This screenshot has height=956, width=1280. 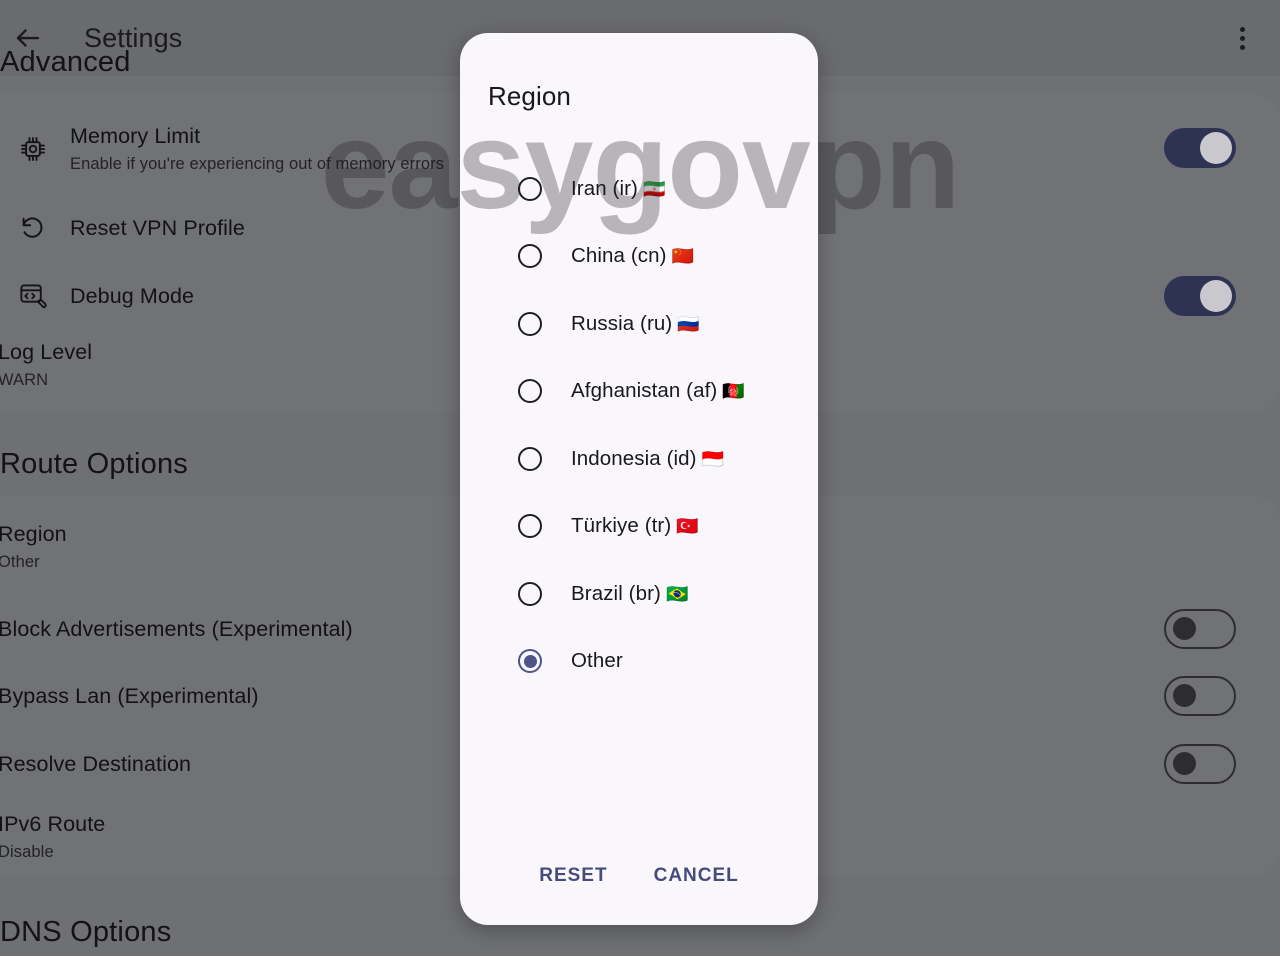 I want to click on bypass-lan-toggle, so click(x=1200, y=696).